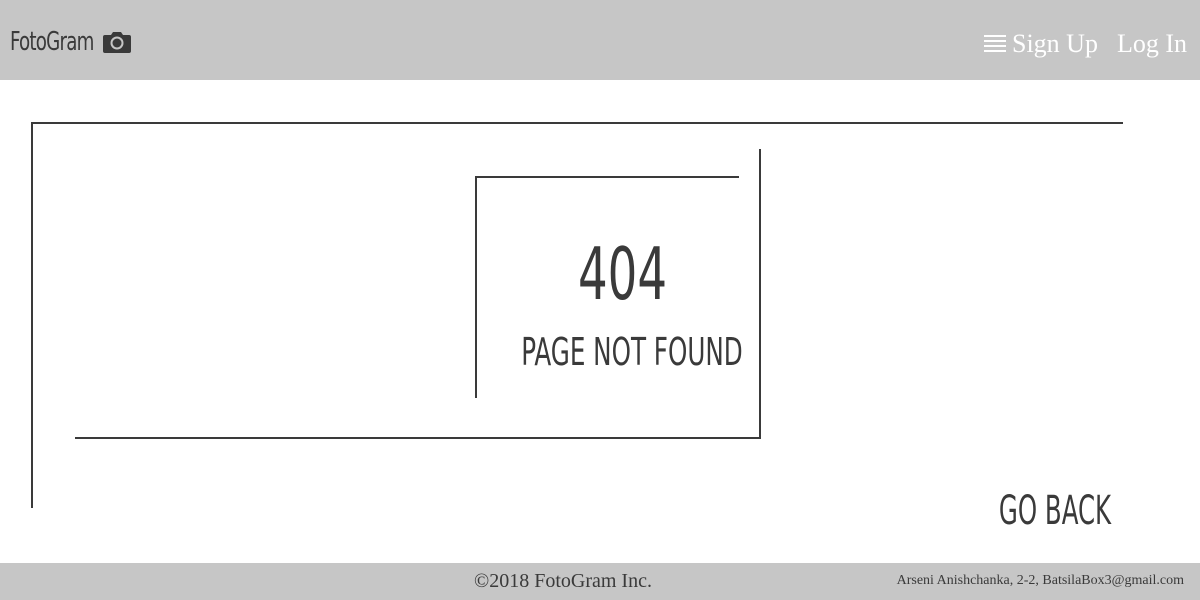 Image resolution: width=1200 pixels, height=600 pixels. What do you see at coordinates (600, 40) in the screenshot?
I see `header-bar: FotoGram Sign Up Log In` at bounding box center [600, 40].